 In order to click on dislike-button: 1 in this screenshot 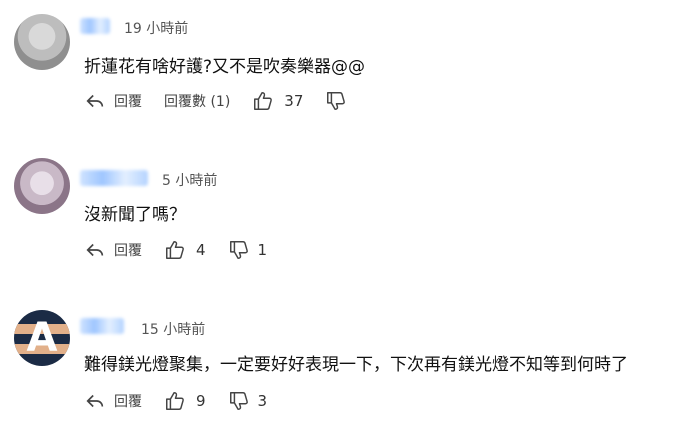, I will do `click(248, 250)`.